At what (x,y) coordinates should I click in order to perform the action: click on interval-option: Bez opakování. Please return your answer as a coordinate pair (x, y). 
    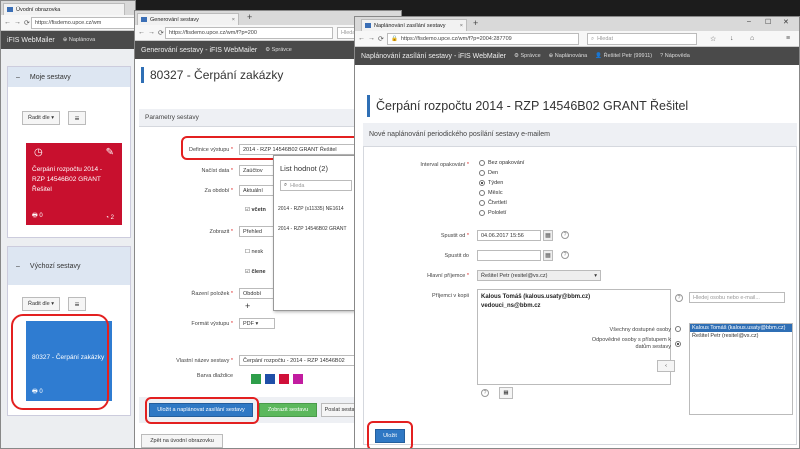
    Looking at the image, I should click on (501, 163).